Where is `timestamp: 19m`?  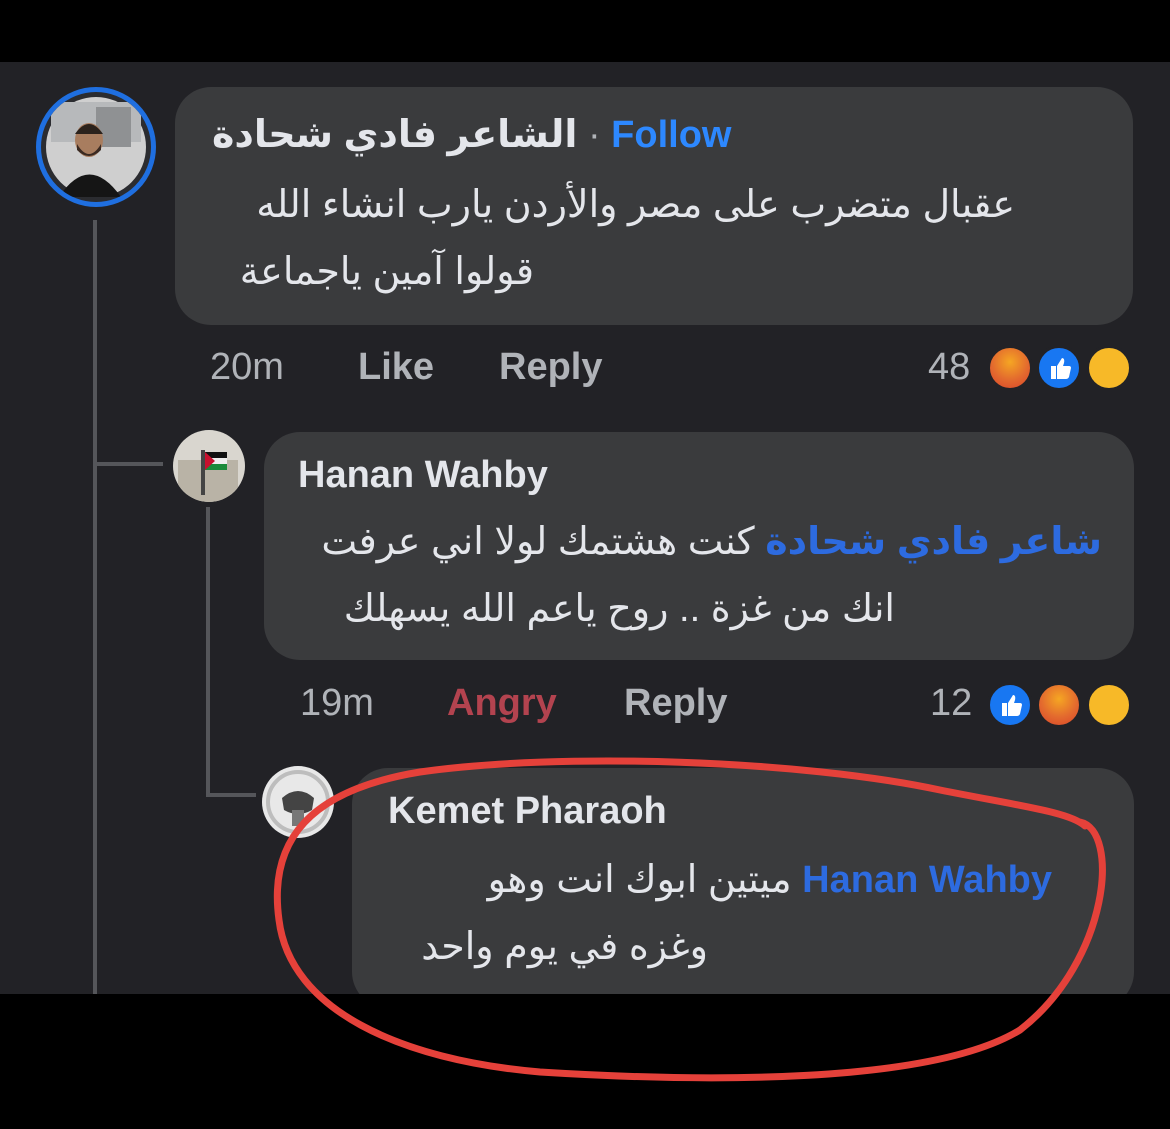
timestamp: 19m is located at coordinates (337, 703).